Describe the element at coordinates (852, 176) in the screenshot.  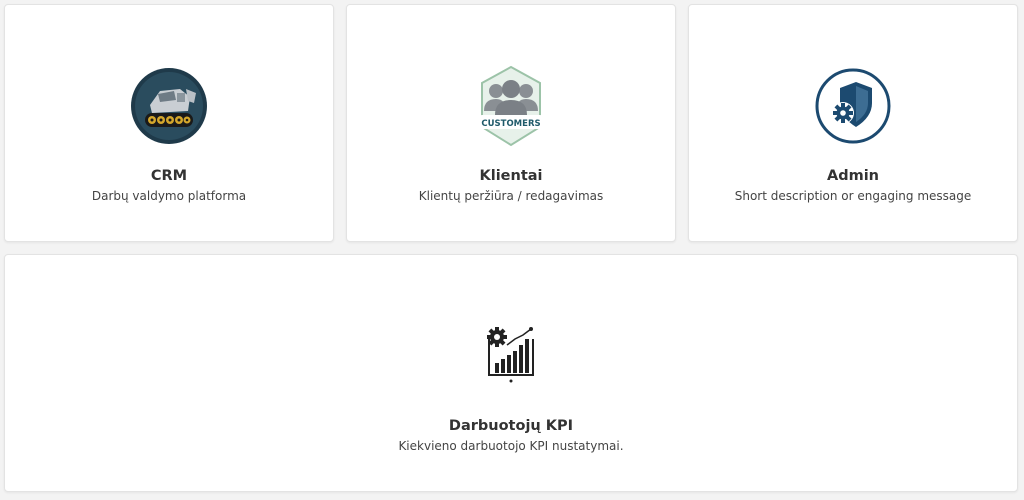
I see `card-title: Admin` at that location.